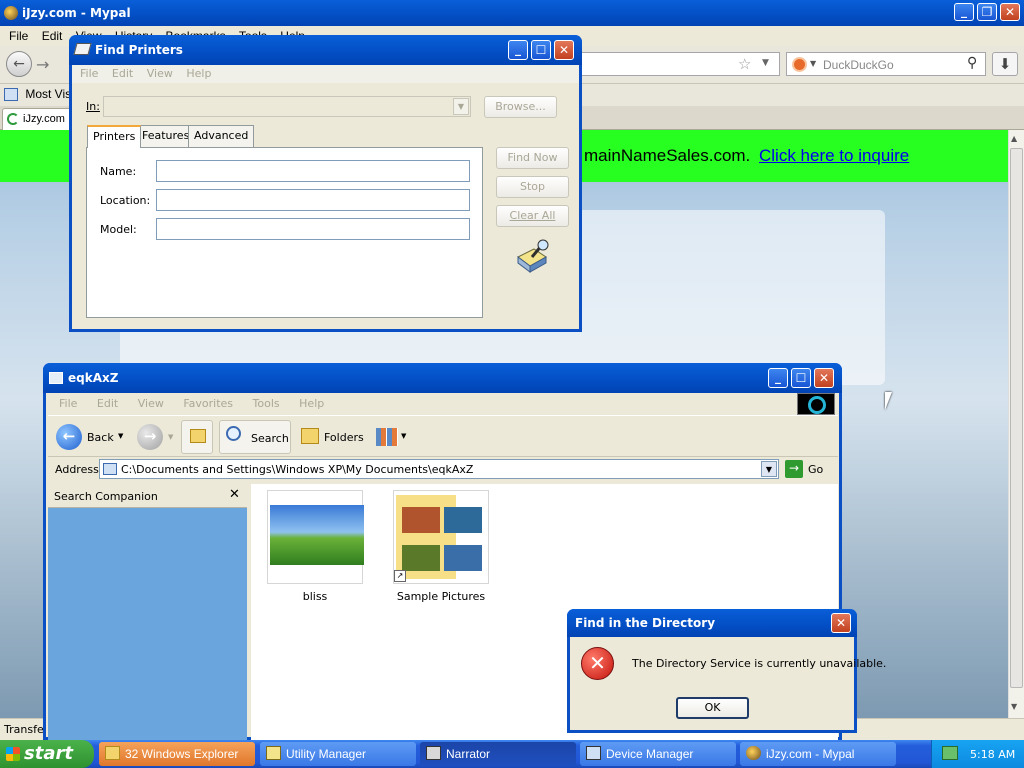 The image size is (1024, 768). What do you see at coordinates (518, 50) in the screenshot?
I see `fp-minimize-button: _` at bounding box center [518, 50].